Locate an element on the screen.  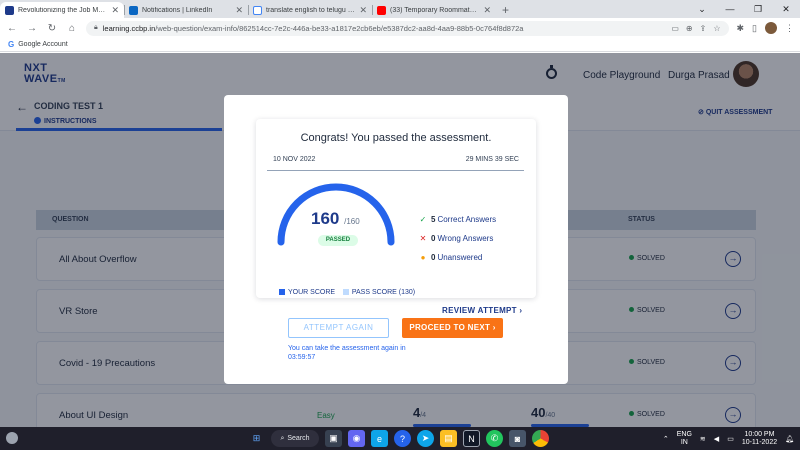
review-label: REVIEW ATTEMPT is located at coordinates (479, 310).